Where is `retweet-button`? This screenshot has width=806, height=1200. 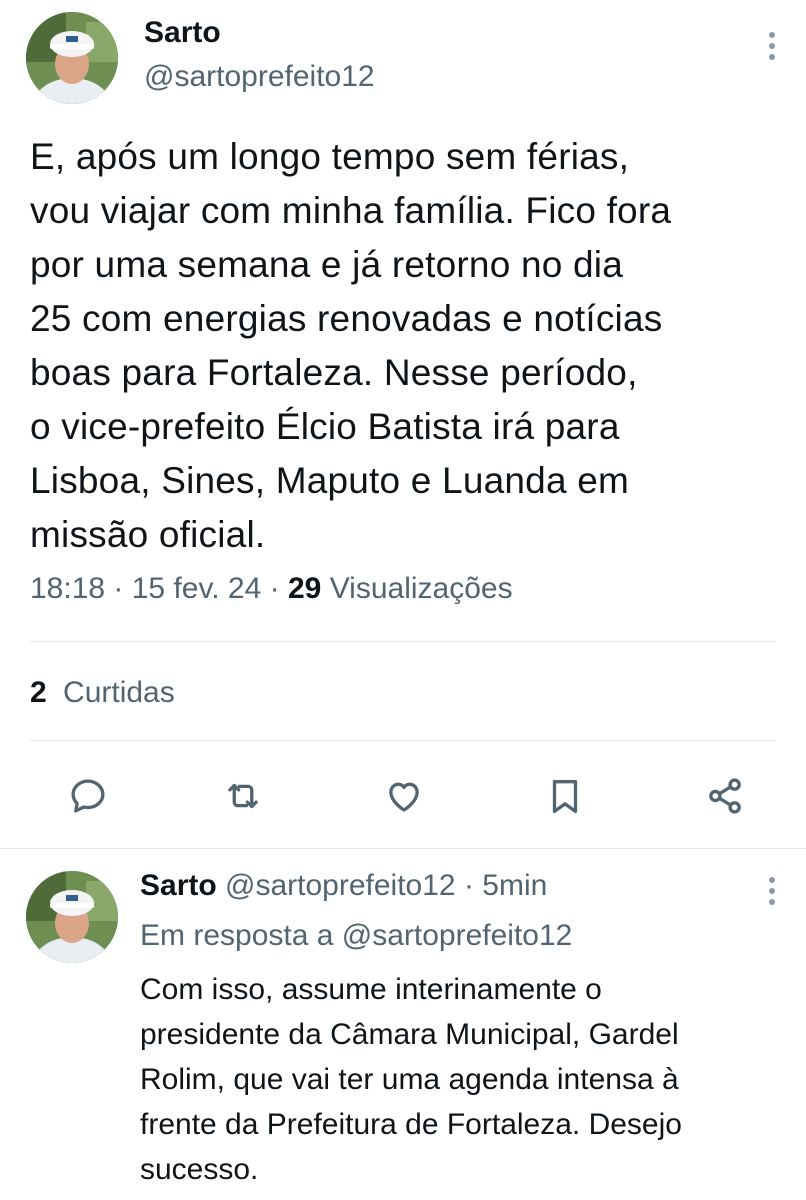 retweet-button is located at coordinates (243, 796).